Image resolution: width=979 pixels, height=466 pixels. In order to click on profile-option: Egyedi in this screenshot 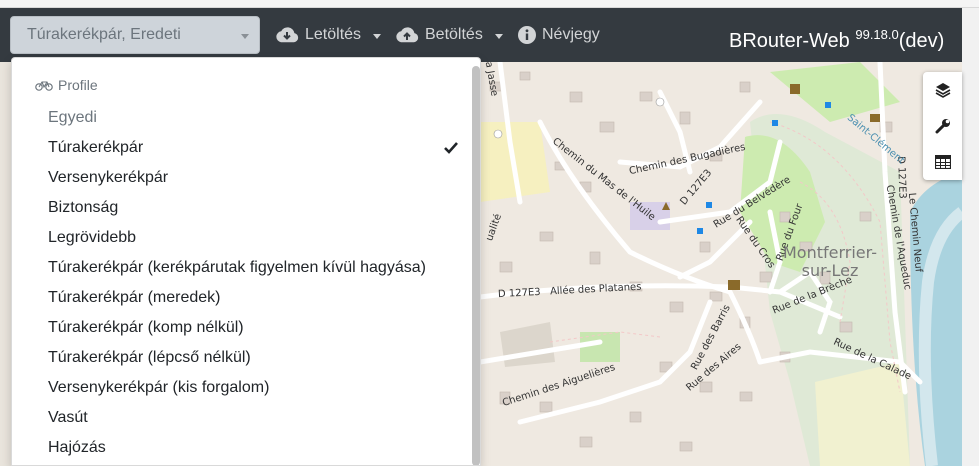, I will do `click(253, 118)`.